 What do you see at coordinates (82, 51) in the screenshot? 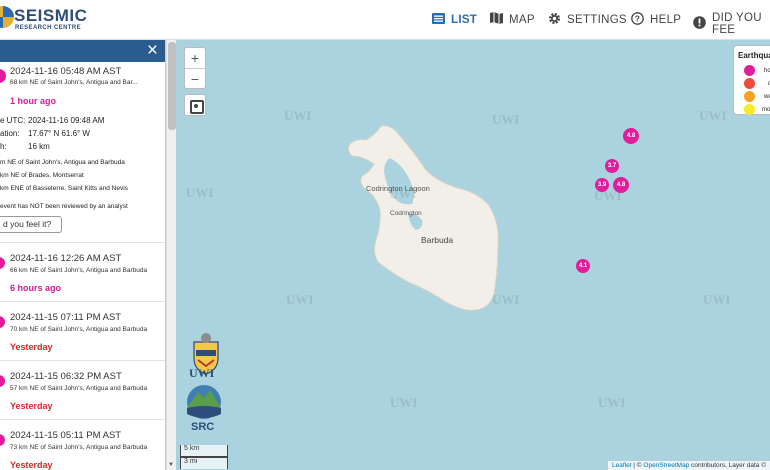
I see `panel-header: ×` at bounding box center [82, 51].